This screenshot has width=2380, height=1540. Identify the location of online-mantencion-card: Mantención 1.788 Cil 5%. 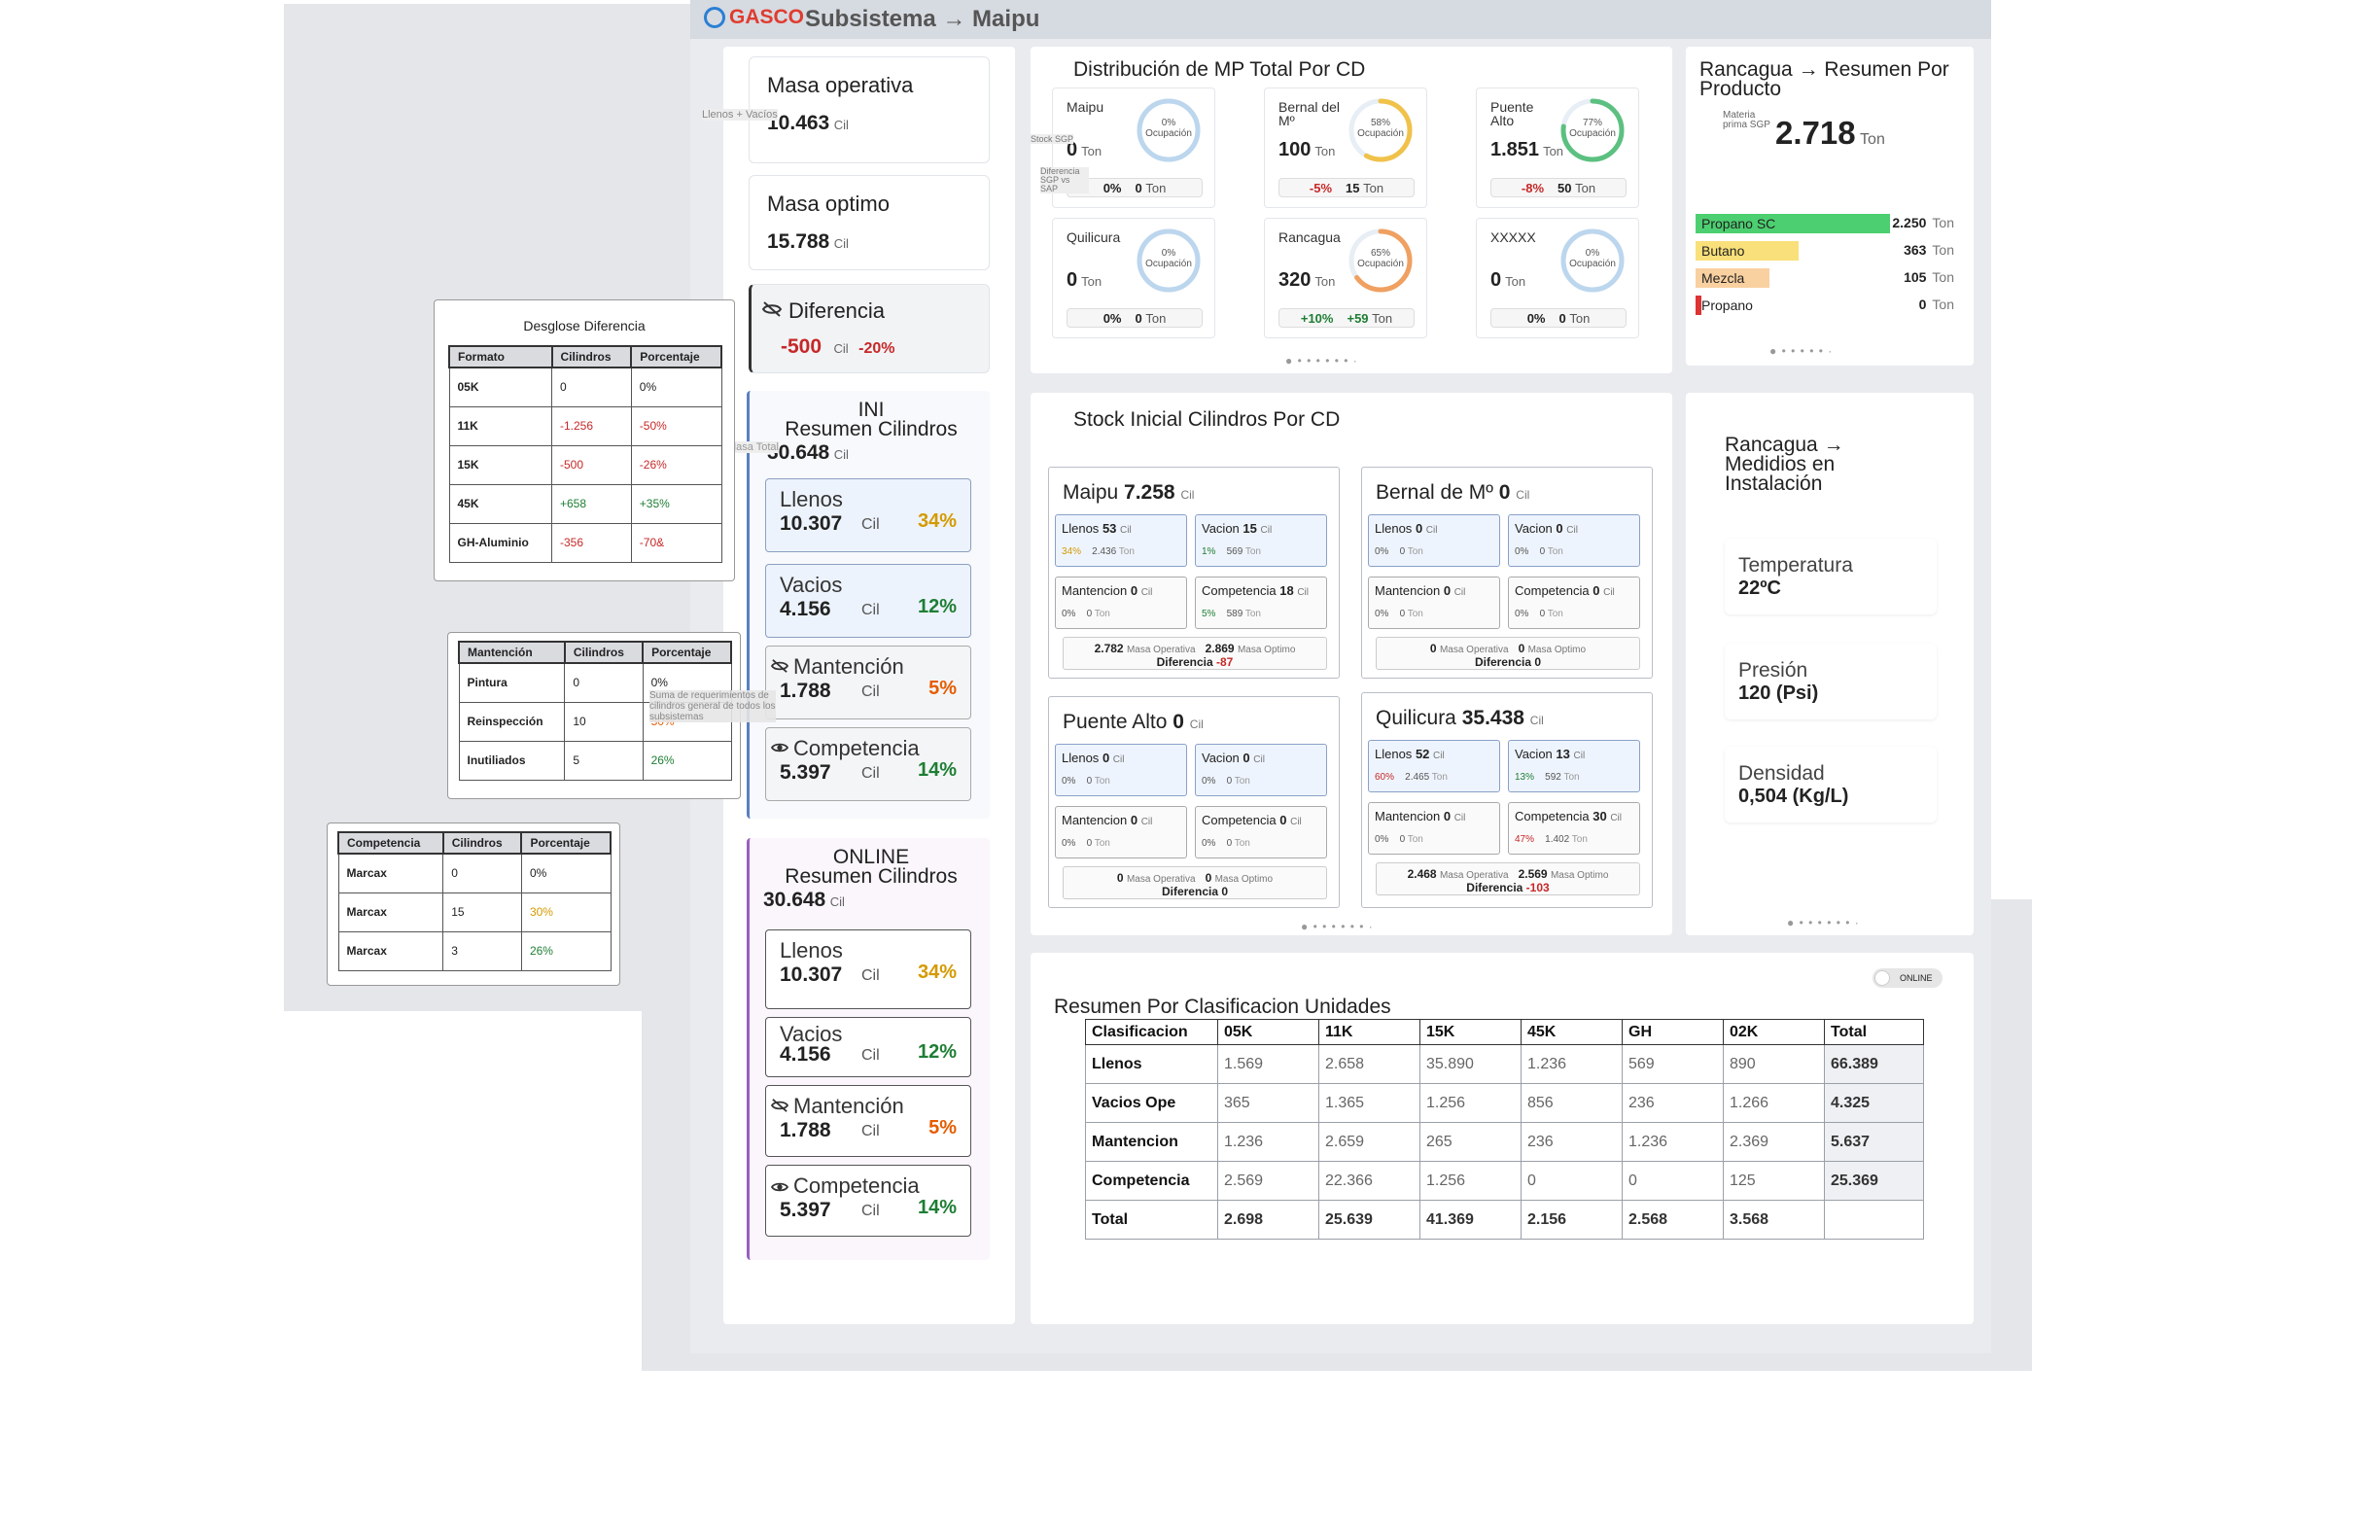
(868, 1121).